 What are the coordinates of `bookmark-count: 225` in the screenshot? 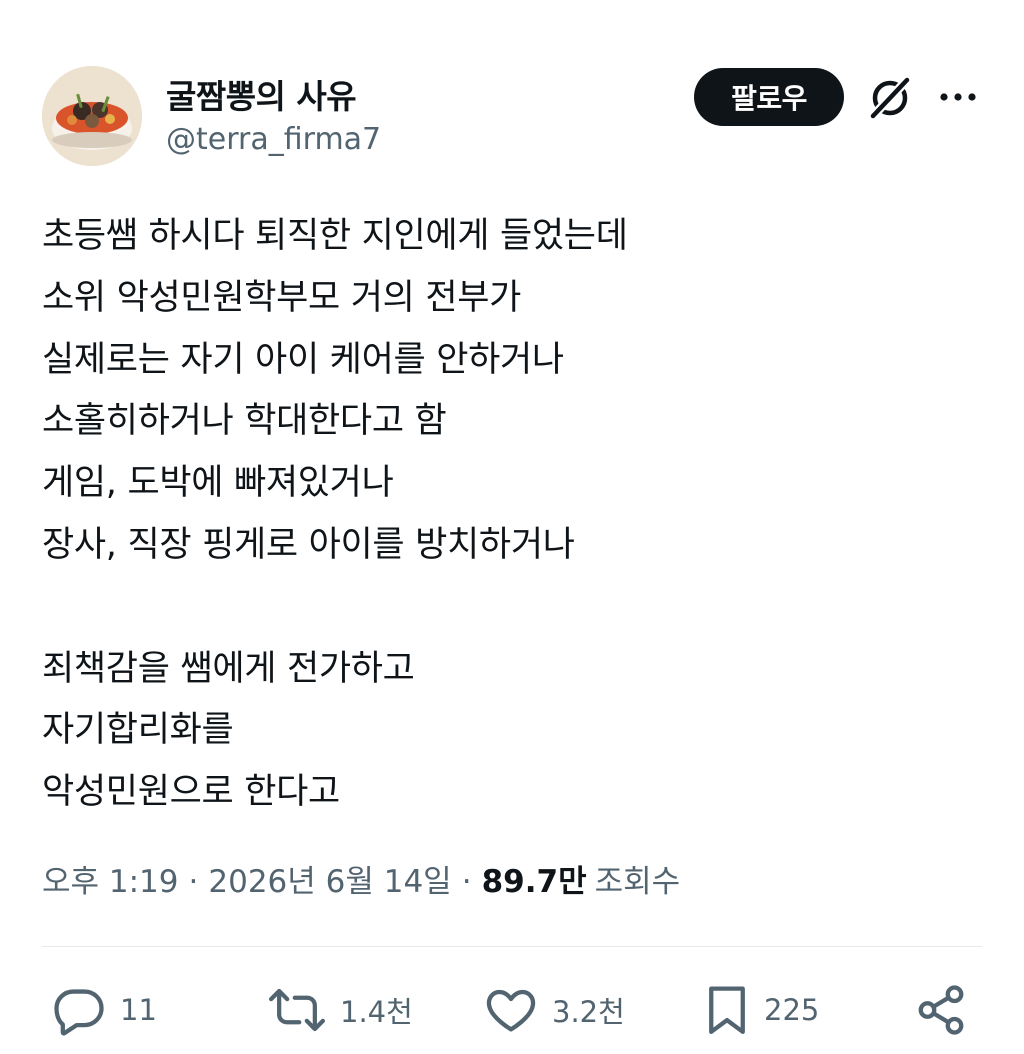 It's located at (792, 1010).